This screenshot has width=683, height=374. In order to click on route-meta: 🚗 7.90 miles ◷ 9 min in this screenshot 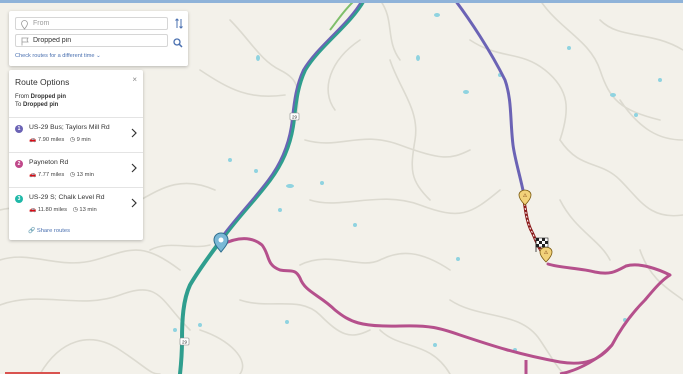, I will do `click(60, 140)`.